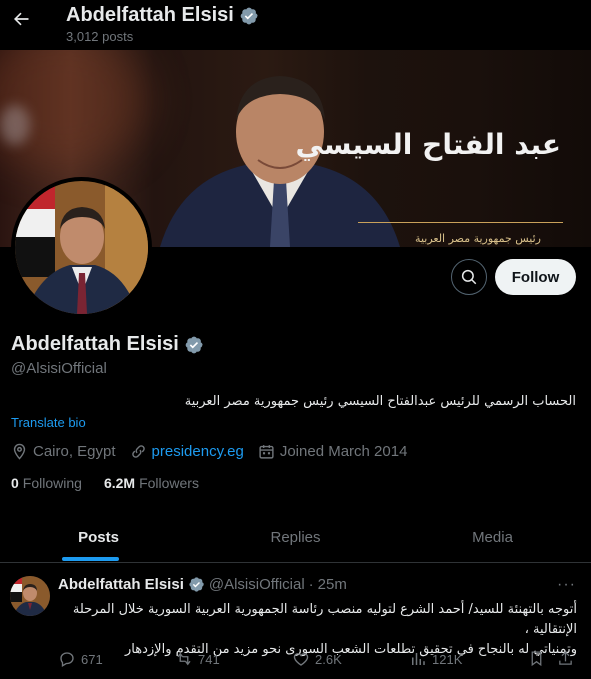 The width and height of the screenshot is (591, 679). I want to click on like-button: 2.6K, so click(317, 659).